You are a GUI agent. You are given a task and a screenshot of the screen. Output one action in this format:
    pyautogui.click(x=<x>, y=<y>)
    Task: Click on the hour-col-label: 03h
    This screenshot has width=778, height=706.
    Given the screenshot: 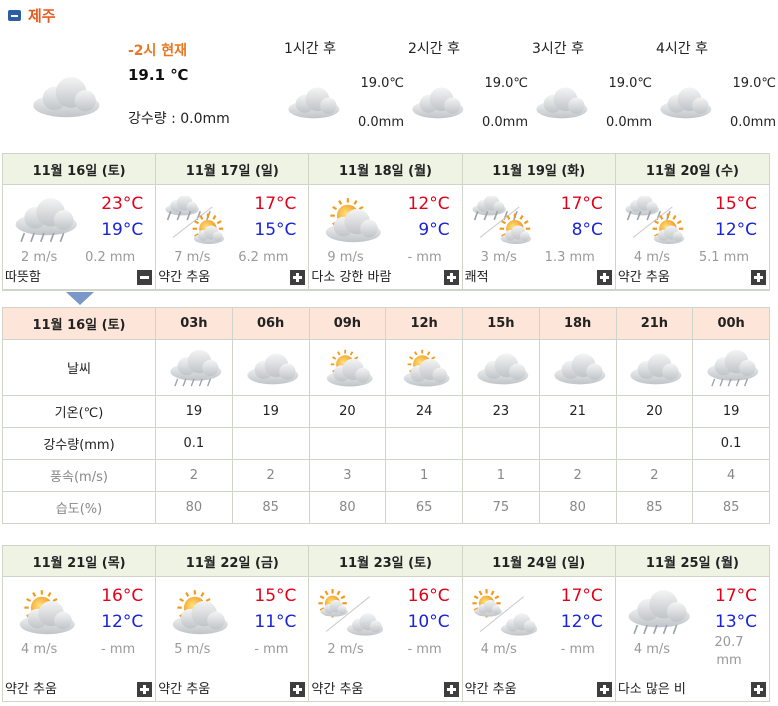 What is the action you would take?
    pyautogui.click(x=194, y=323)
    